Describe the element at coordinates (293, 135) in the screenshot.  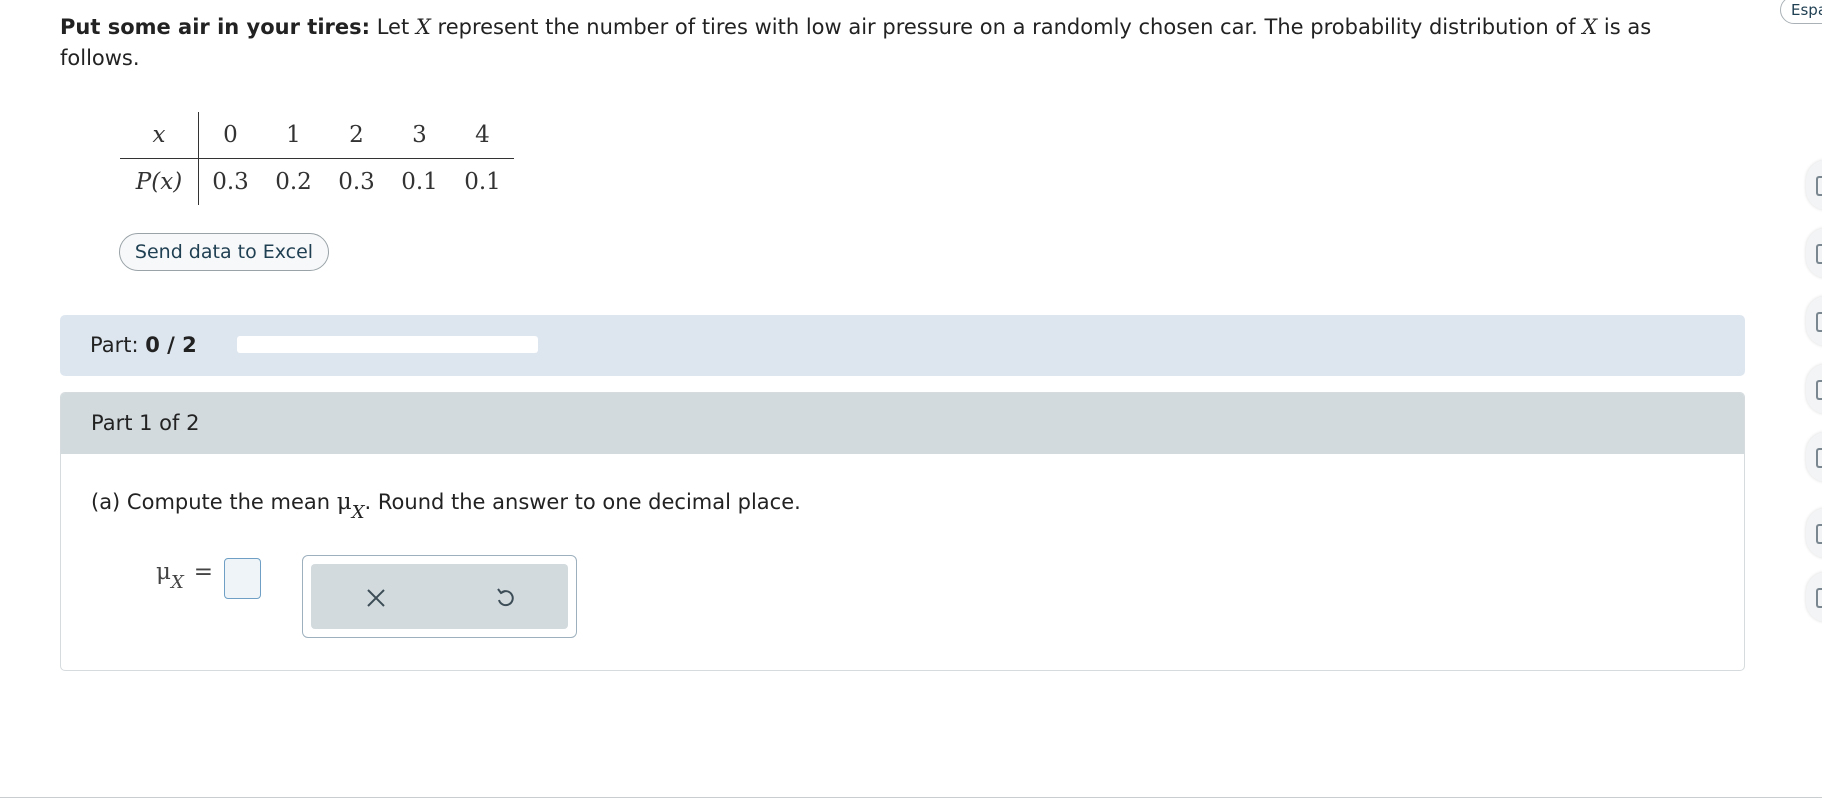
I see `x-value: 1` at that location.